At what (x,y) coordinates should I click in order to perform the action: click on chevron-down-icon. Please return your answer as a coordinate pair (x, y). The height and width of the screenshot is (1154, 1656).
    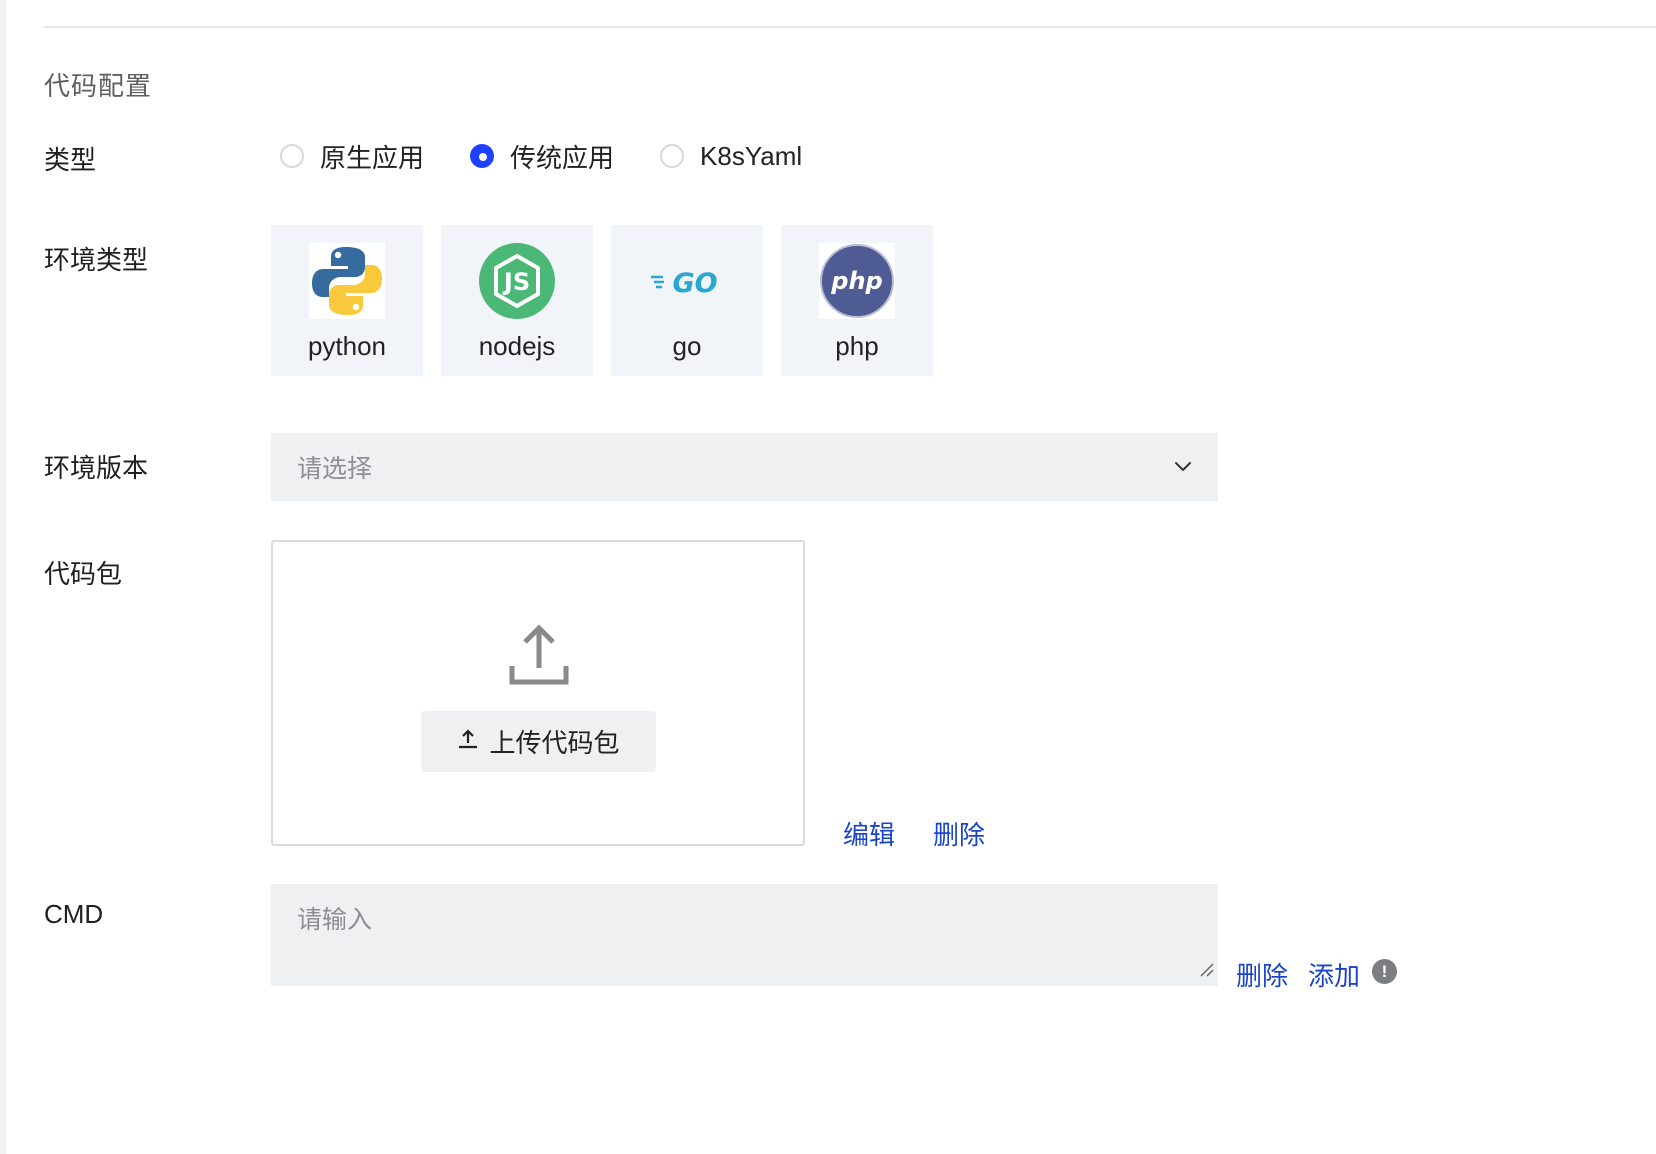
    Looking at the image, I should click on (1183, 468).